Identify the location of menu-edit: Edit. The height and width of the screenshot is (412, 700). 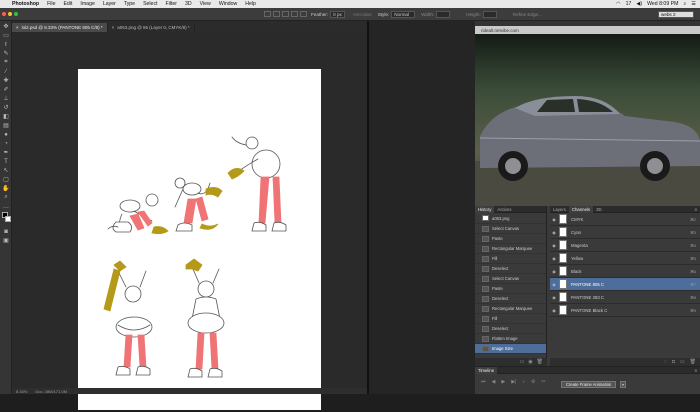
(67, 4).